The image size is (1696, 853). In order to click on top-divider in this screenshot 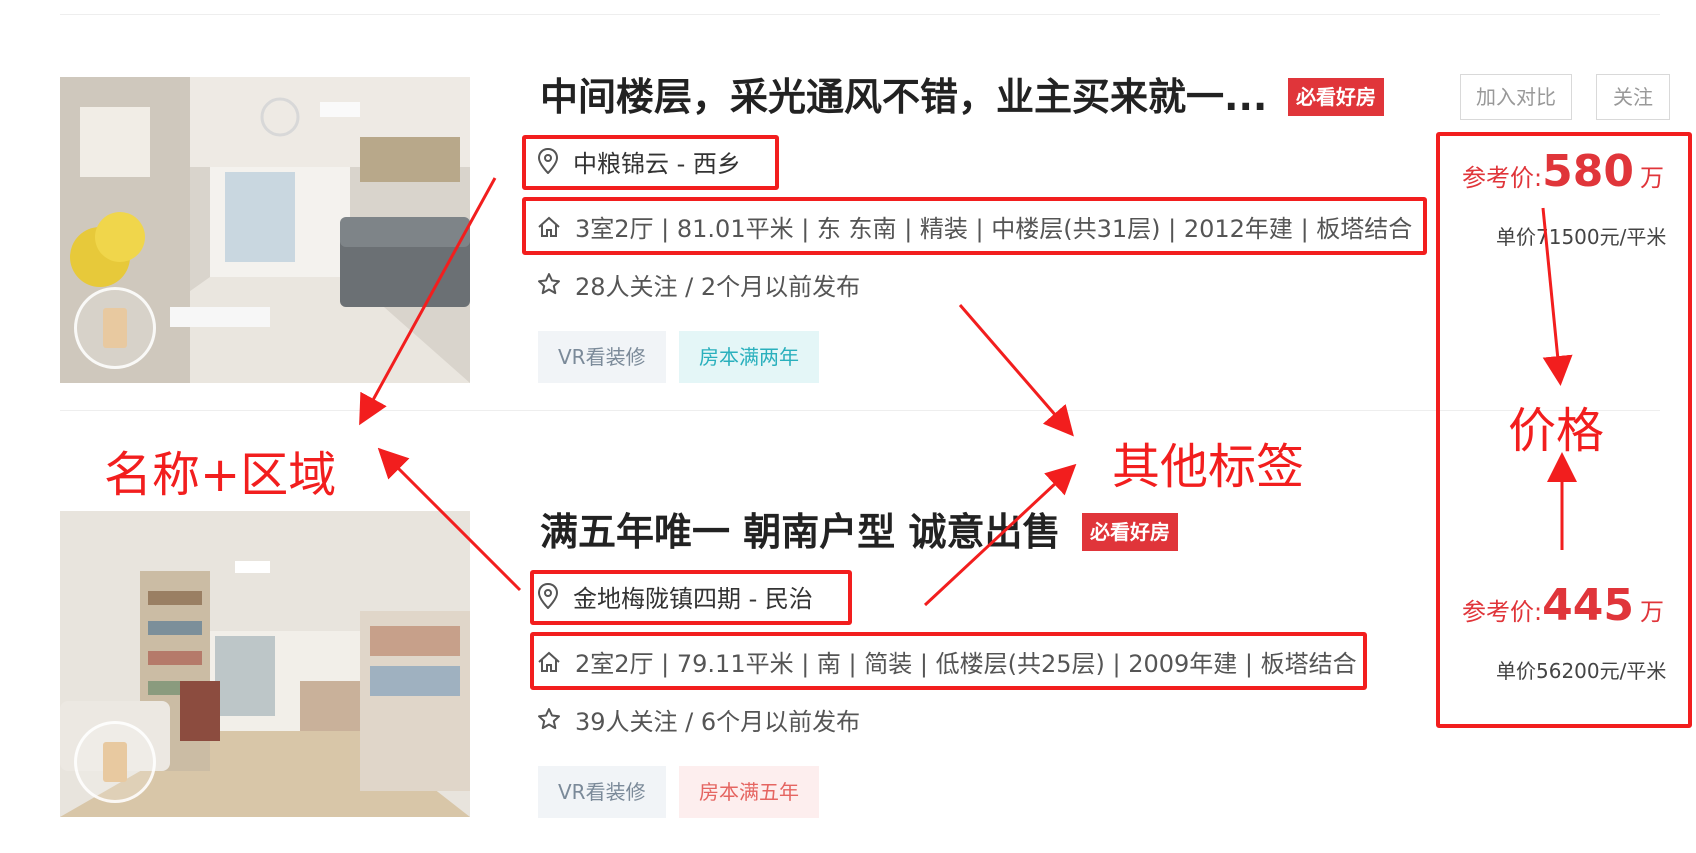, I will do `click(860, 14)`.